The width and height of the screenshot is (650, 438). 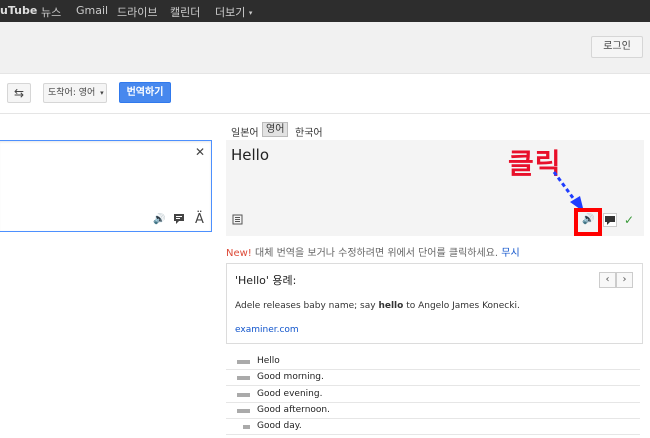 I want to click on chevron-right-icon: ›, so click(x=624, y=279).